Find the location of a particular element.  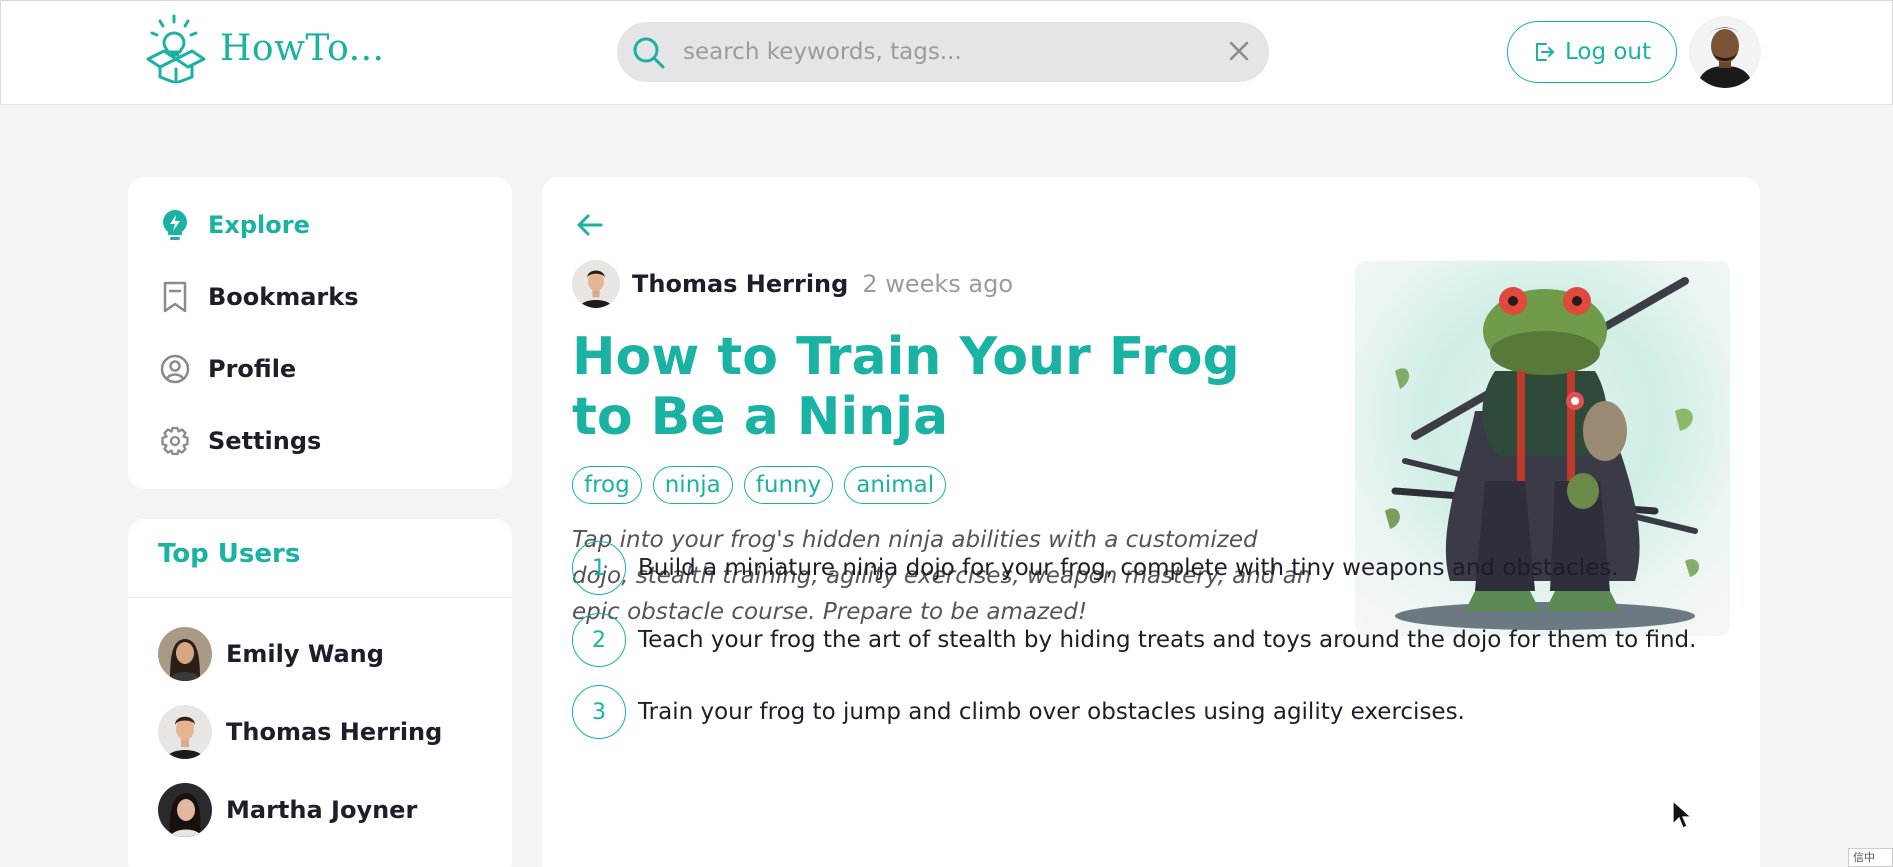

back-arrow-icon is located at coordinates (590, 225).